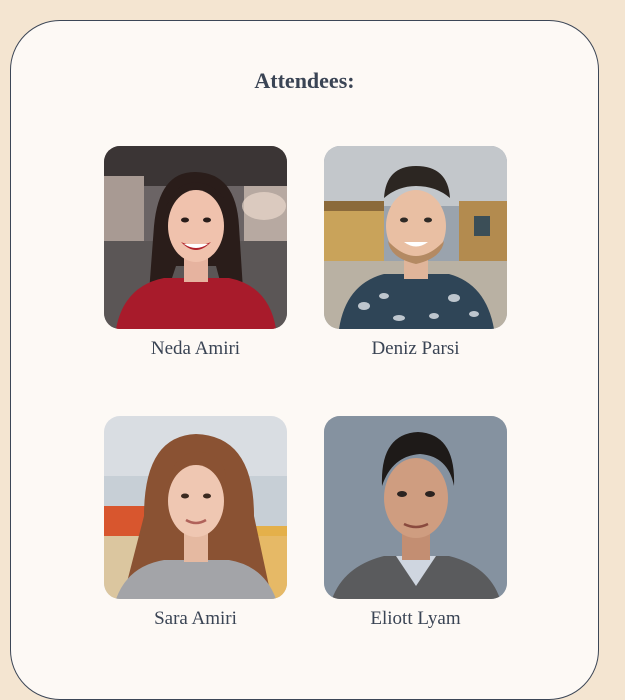 Image resolution: width=625 pixels, height=700 pixels. I want to click on attendee-name: Sara Amiri, so click(195, 618).